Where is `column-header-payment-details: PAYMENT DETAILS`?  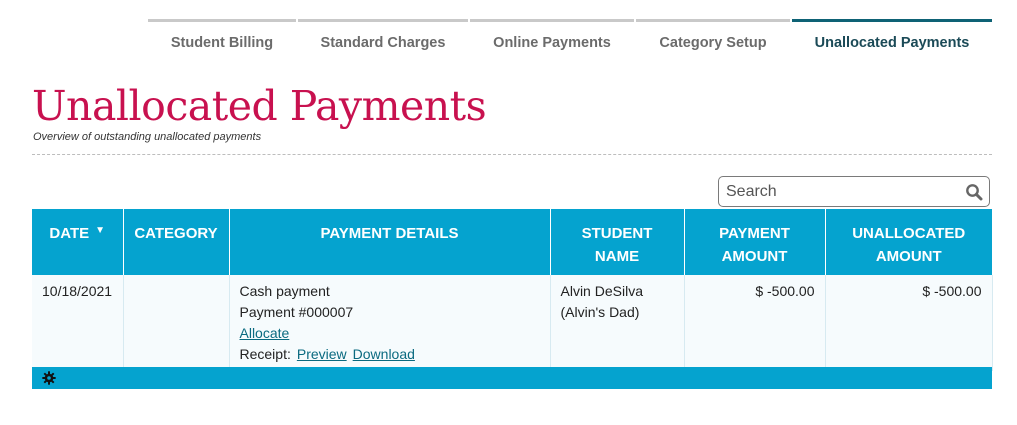
column-header-payment-details: PAYMENT DETAILS is located at coordinates (390, 242).